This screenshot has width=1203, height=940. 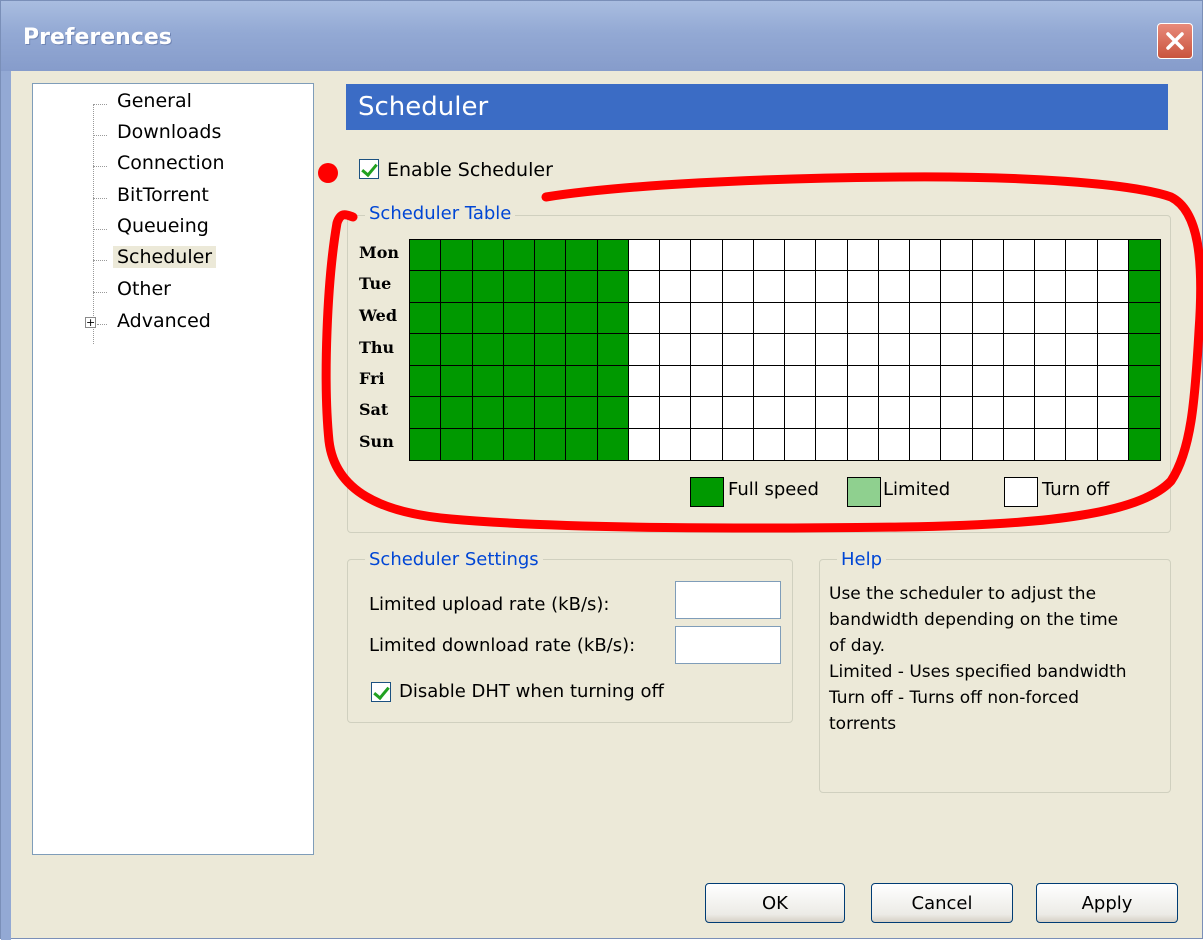 What do you see at coordinates (173, 257) in the screenshot?
I see `sidebar-item-scheduler: Scheduler` at bounding box center [173, 257].